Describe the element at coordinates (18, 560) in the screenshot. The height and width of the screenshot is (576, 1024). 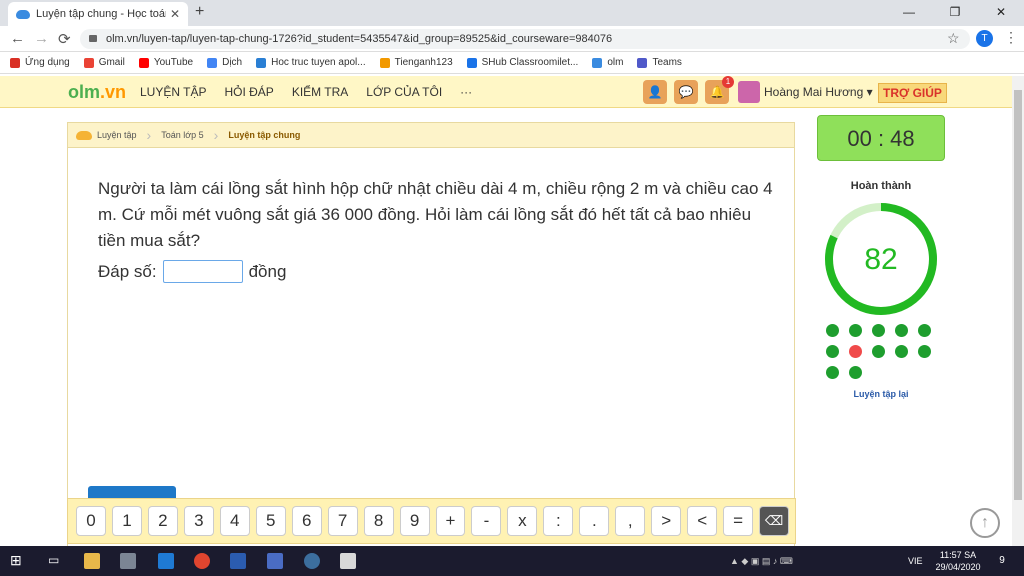
I see `windows-start-icon: ⊞` at that location.